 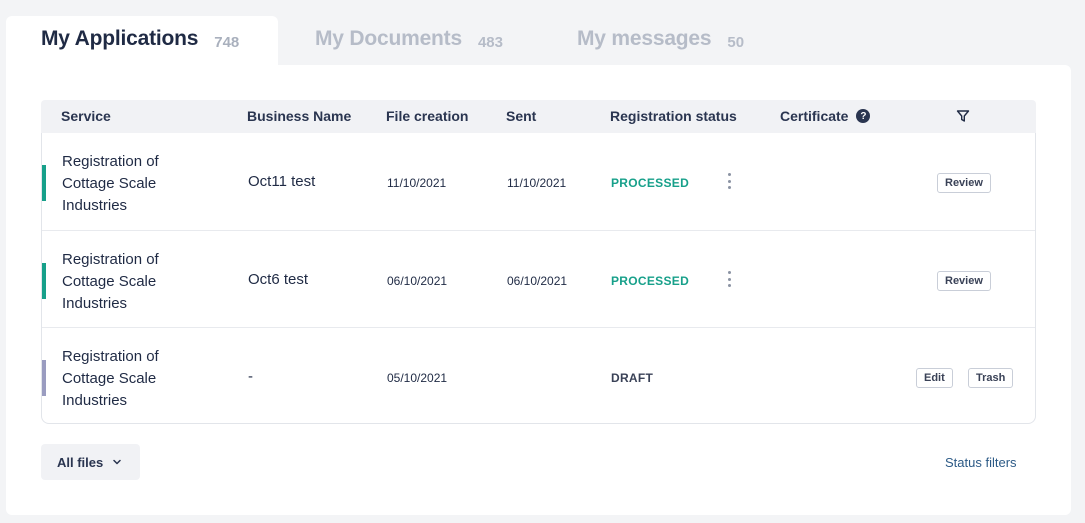 I want to click on header-sent: Sent, so click(x=521, y=116).